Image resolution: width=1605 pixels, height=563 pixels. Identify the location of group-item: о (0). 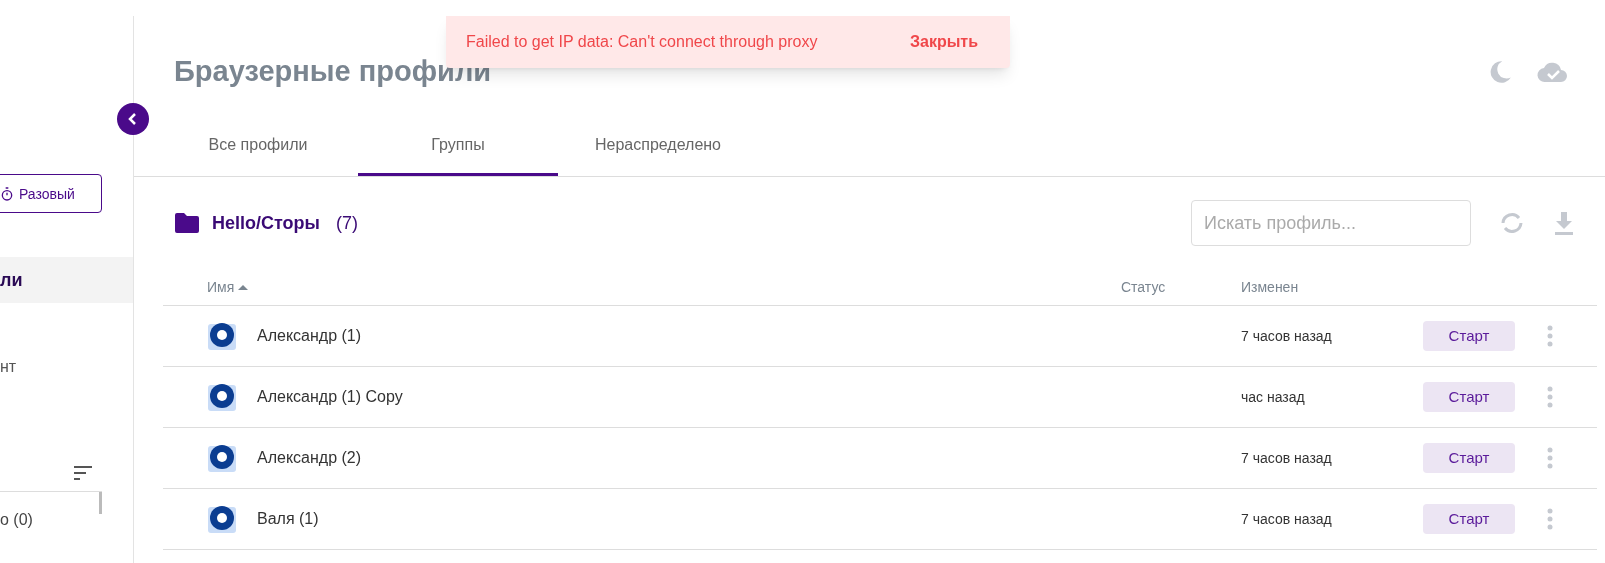
(16, 520).